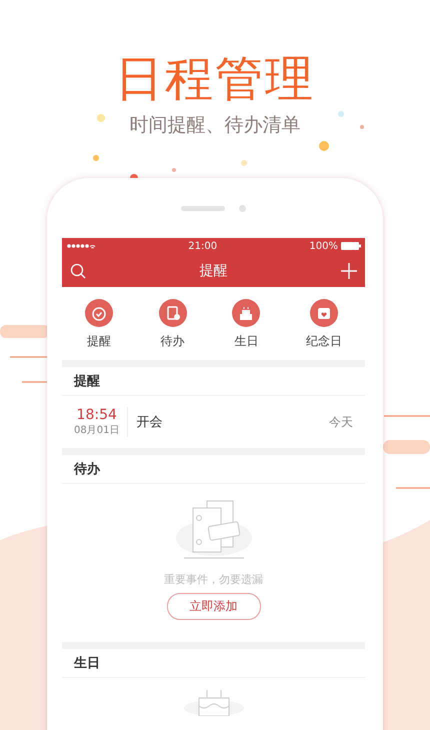  I want to click on category-button: 提醒, so click(98, 324).